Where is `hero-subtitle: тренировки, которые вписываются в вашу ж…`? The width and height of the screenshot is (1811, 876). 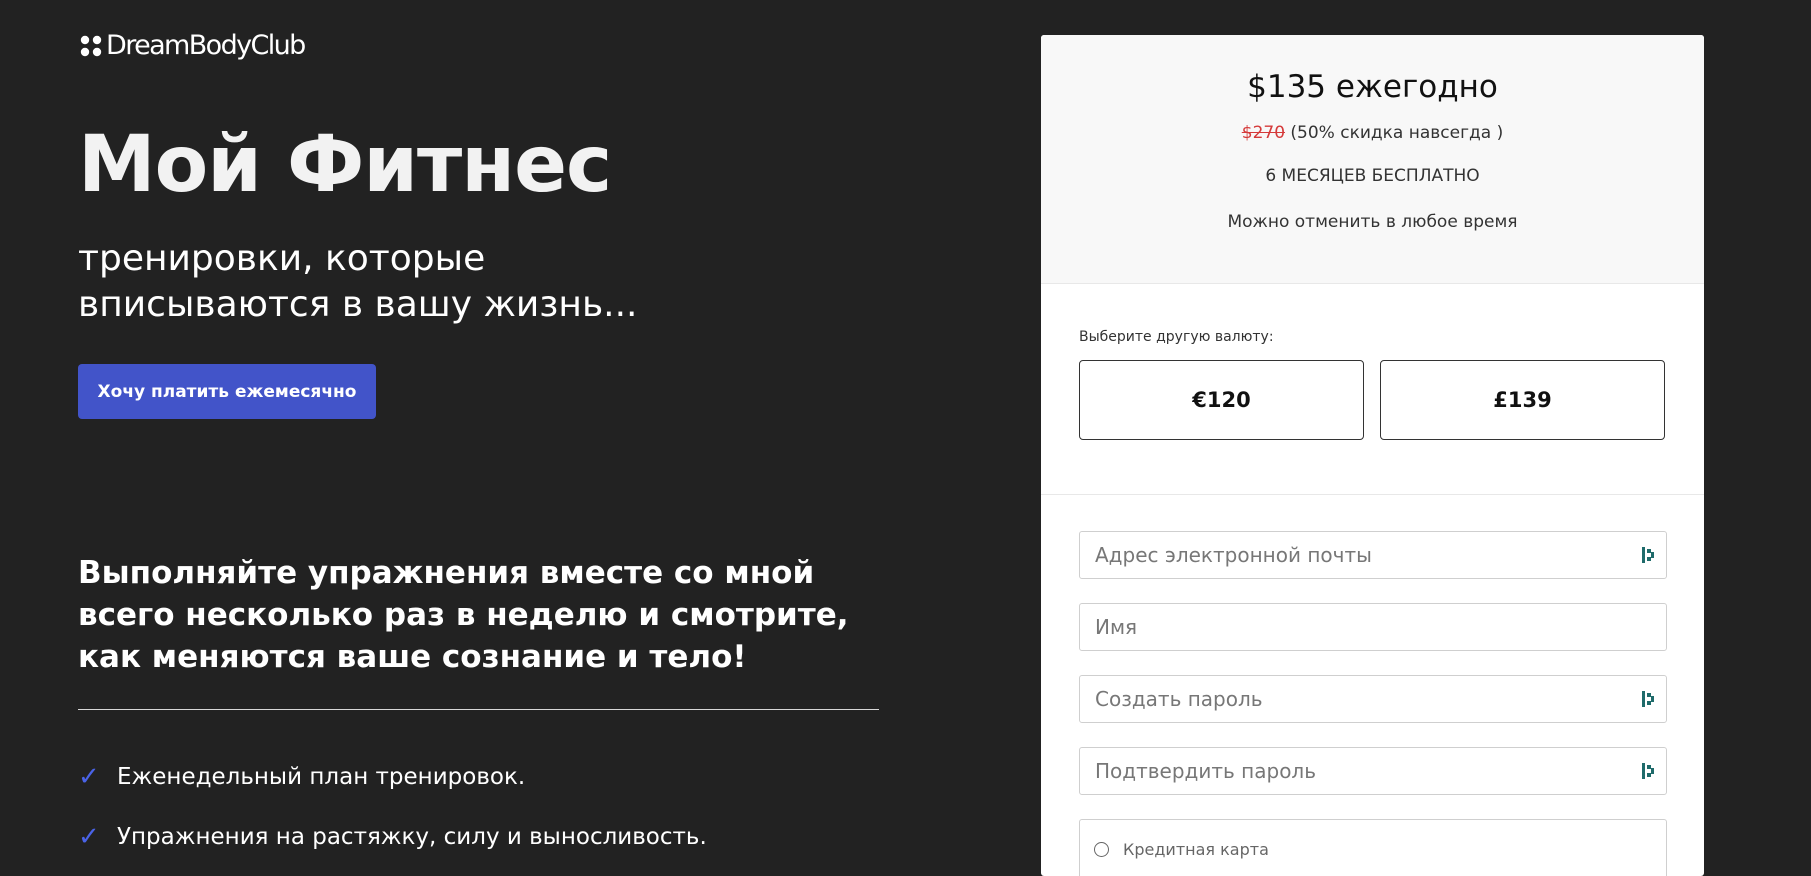
hero-subtitle: тренировки, которые вписываются в вашу ж… is located at coordinates (358, 281).